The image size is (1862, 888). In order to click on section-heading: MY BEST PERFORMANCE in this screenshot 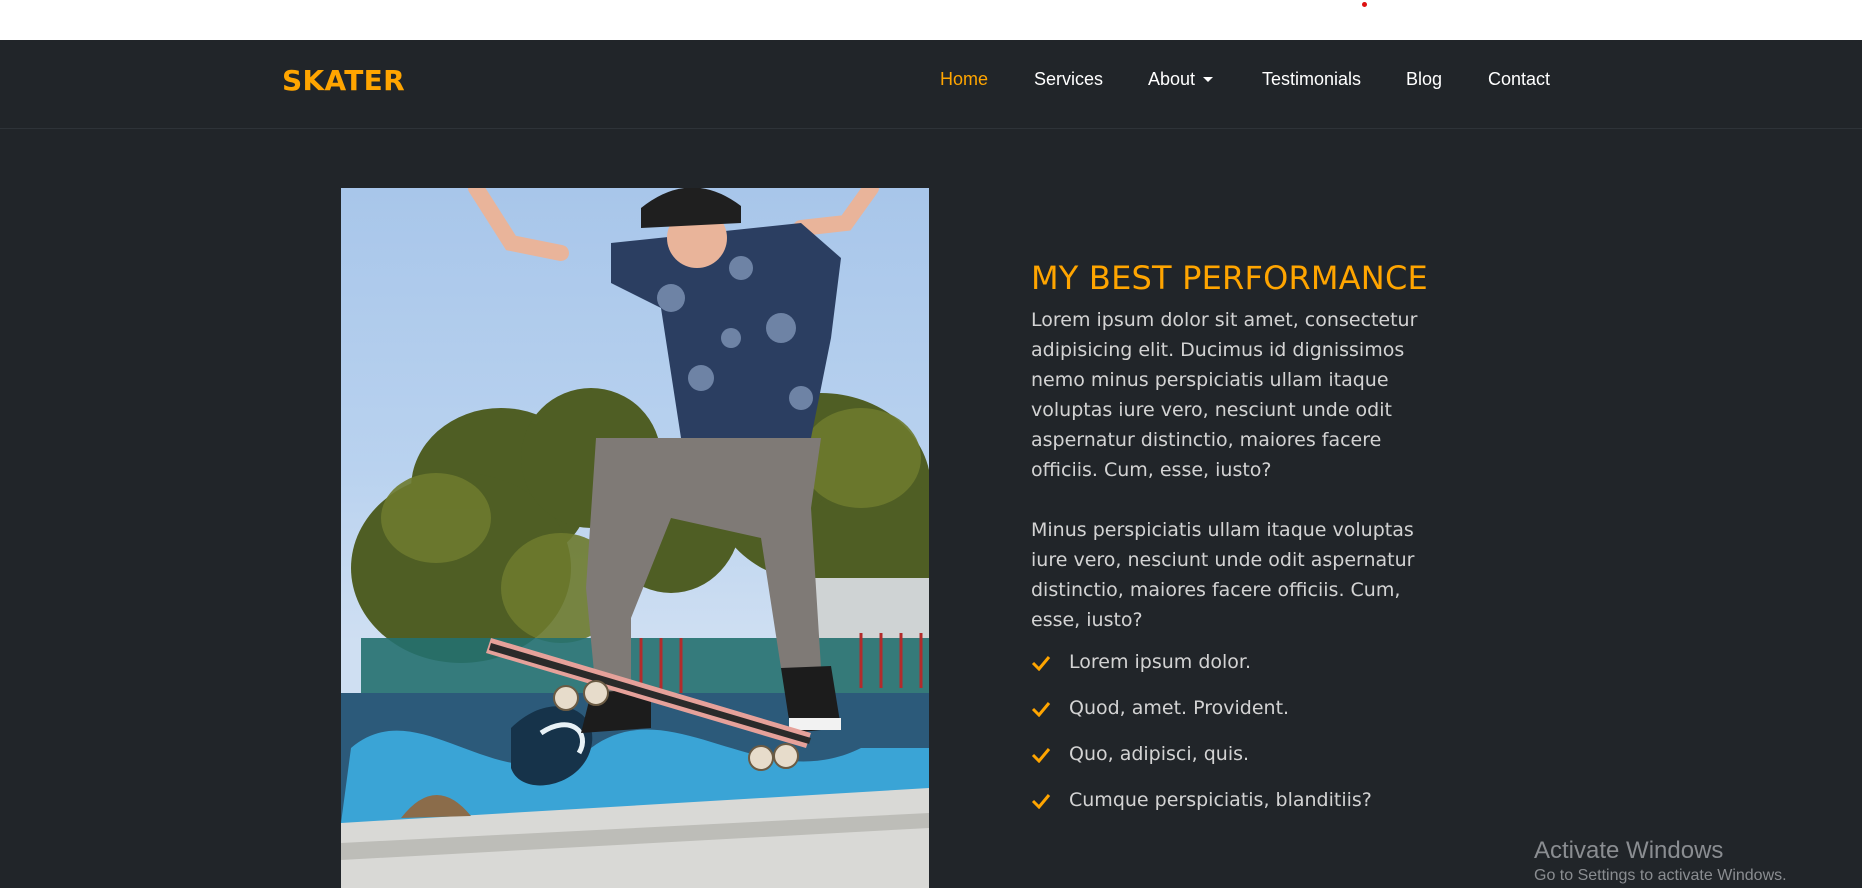, I will do `click(1229, 278)`.